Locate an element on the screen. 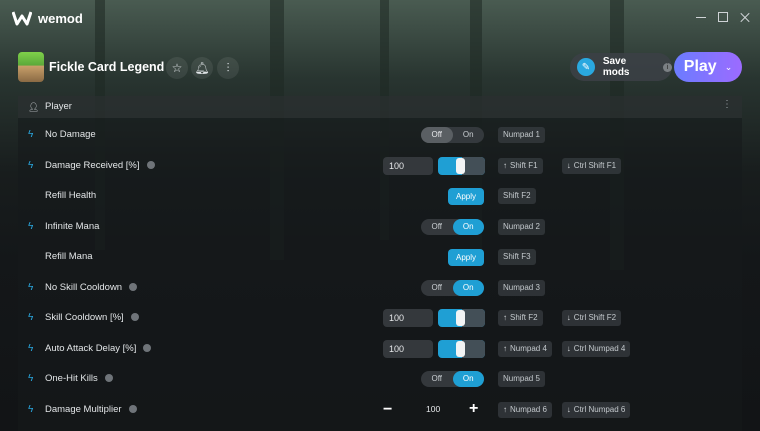 Image resolution: width=760 pixels, height=431 pixels. mod-label: Refill Health is located at coordinates (71, 195).